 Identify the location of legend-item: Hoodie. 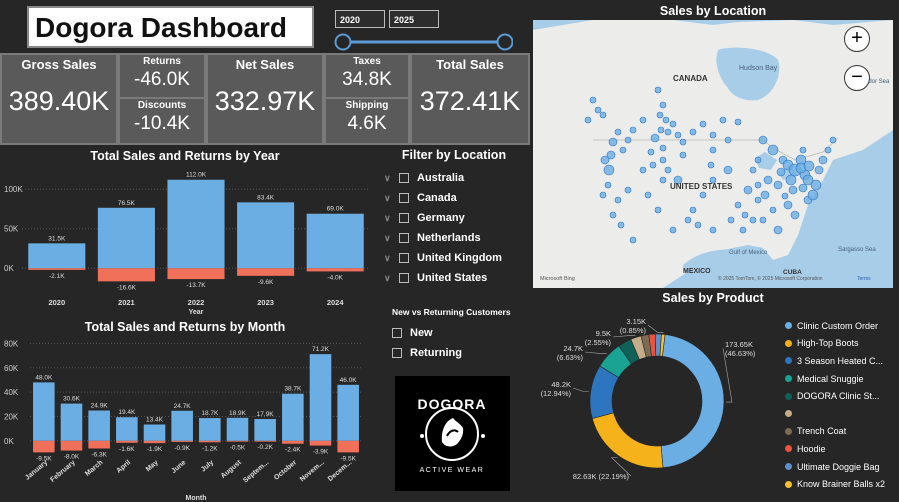
(842, 449).